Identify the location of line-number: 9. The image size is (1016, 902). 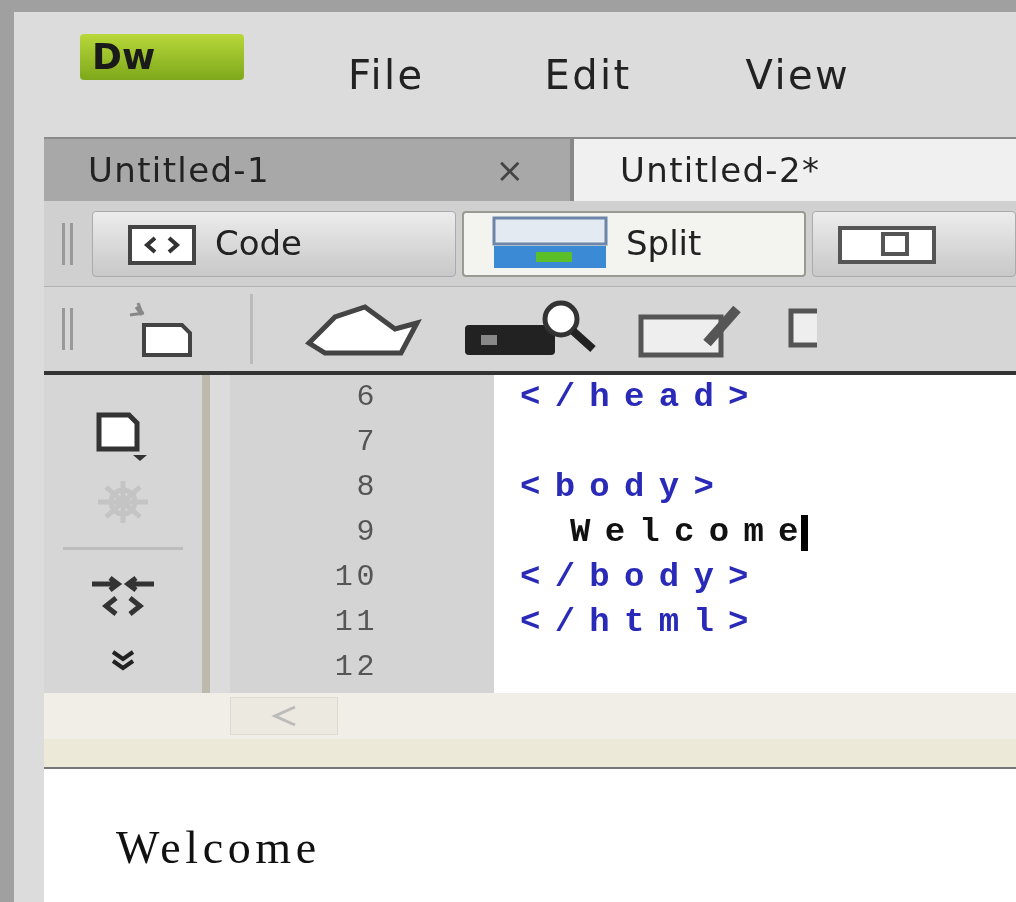
(367, 532).